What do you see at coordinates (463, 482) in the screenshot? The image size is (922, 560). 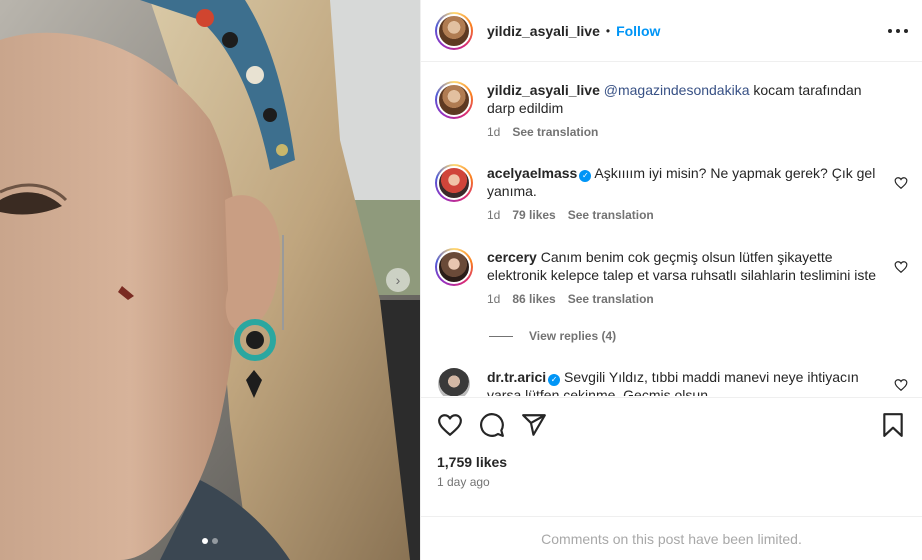 I see `post-timestamp: 1 day ago` at bounding box center [463, 482].